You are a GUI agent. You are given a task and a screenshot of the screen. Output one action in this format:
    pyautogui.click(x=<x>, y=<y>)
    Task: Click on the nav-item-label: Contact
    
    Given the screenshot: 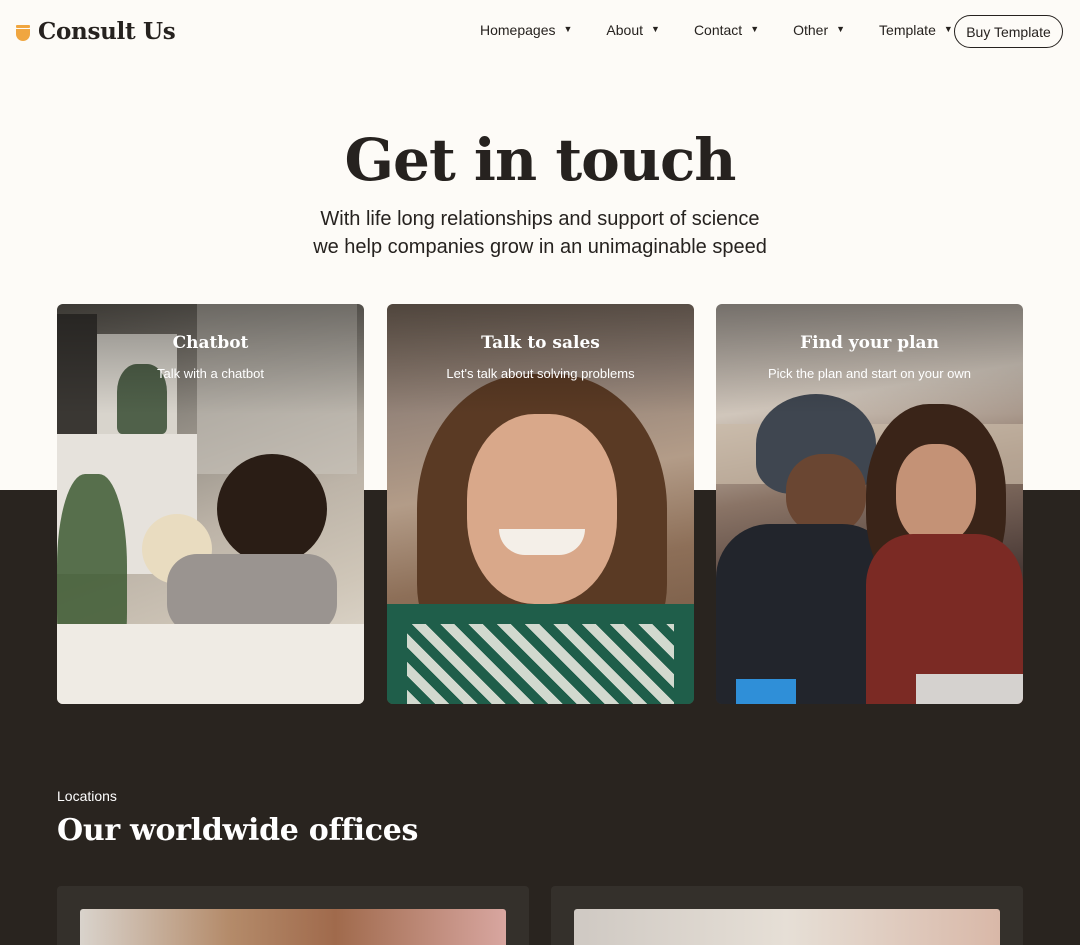 What is the action you would take?
    pyautogui.click(x=718, y=30)
    